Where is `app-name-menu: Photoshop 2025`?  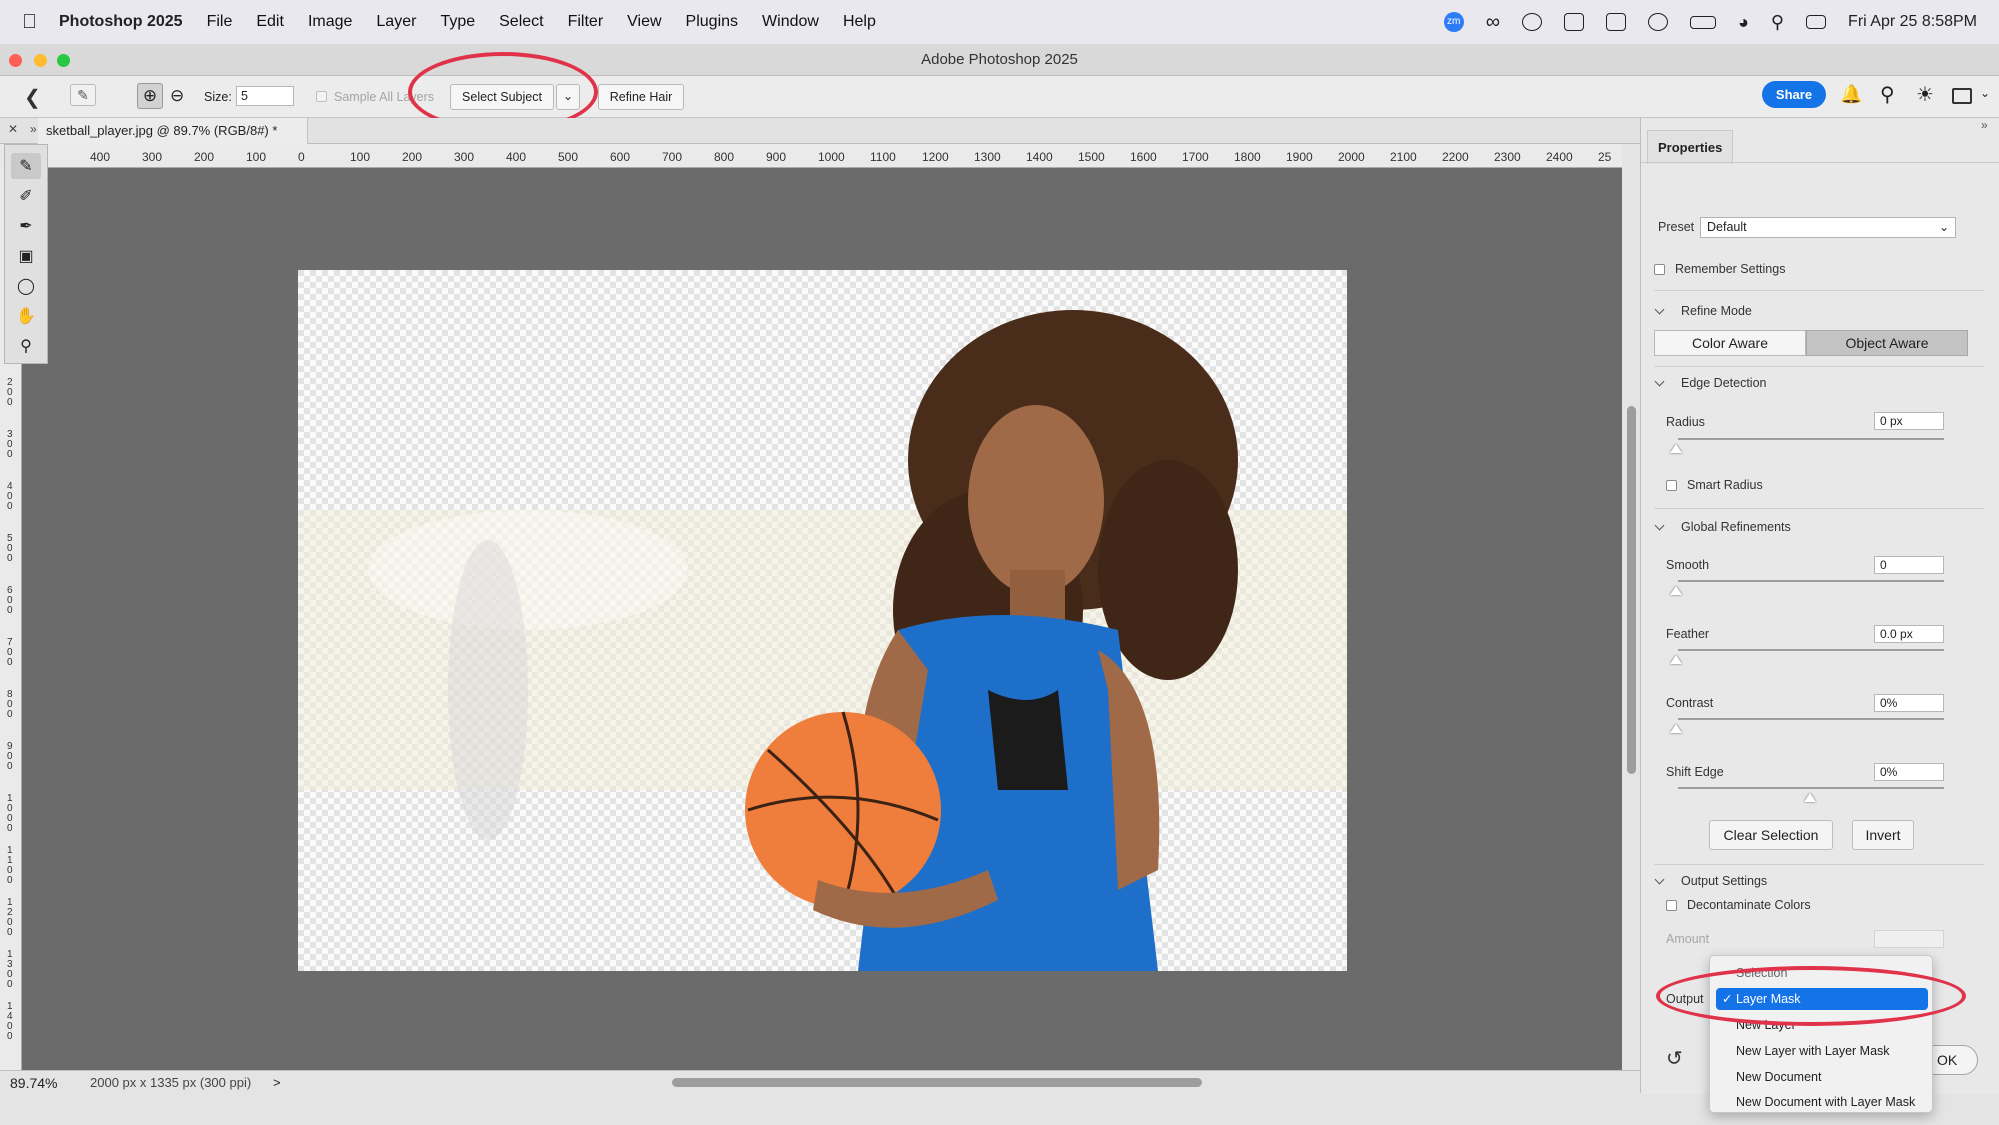 app-name-menu: Photoshop 2025 is located at coordinates (121, 22).